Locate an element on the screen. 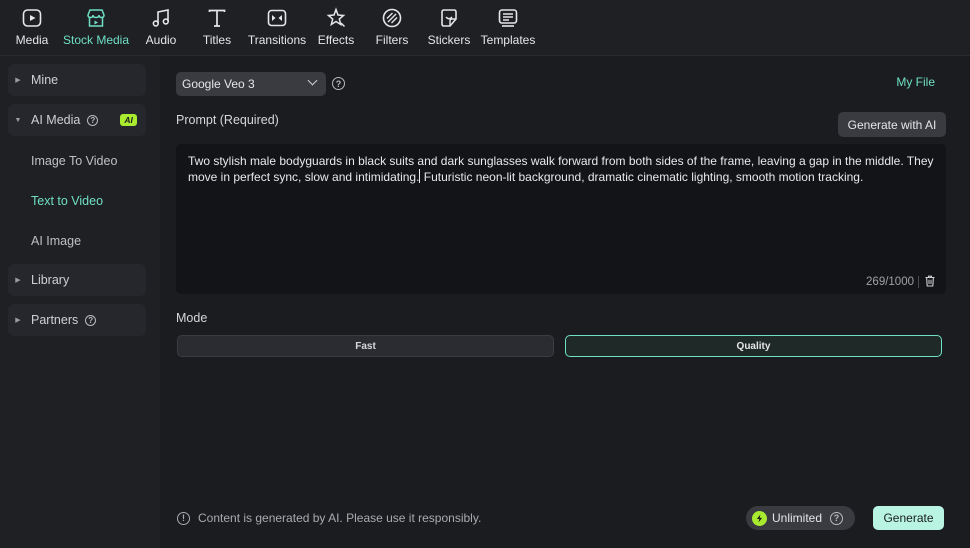 The width and height of the screenshot is (970, 548). sidebar-item-partners: ▶ Partners ? is located at coordinates (77, 320).